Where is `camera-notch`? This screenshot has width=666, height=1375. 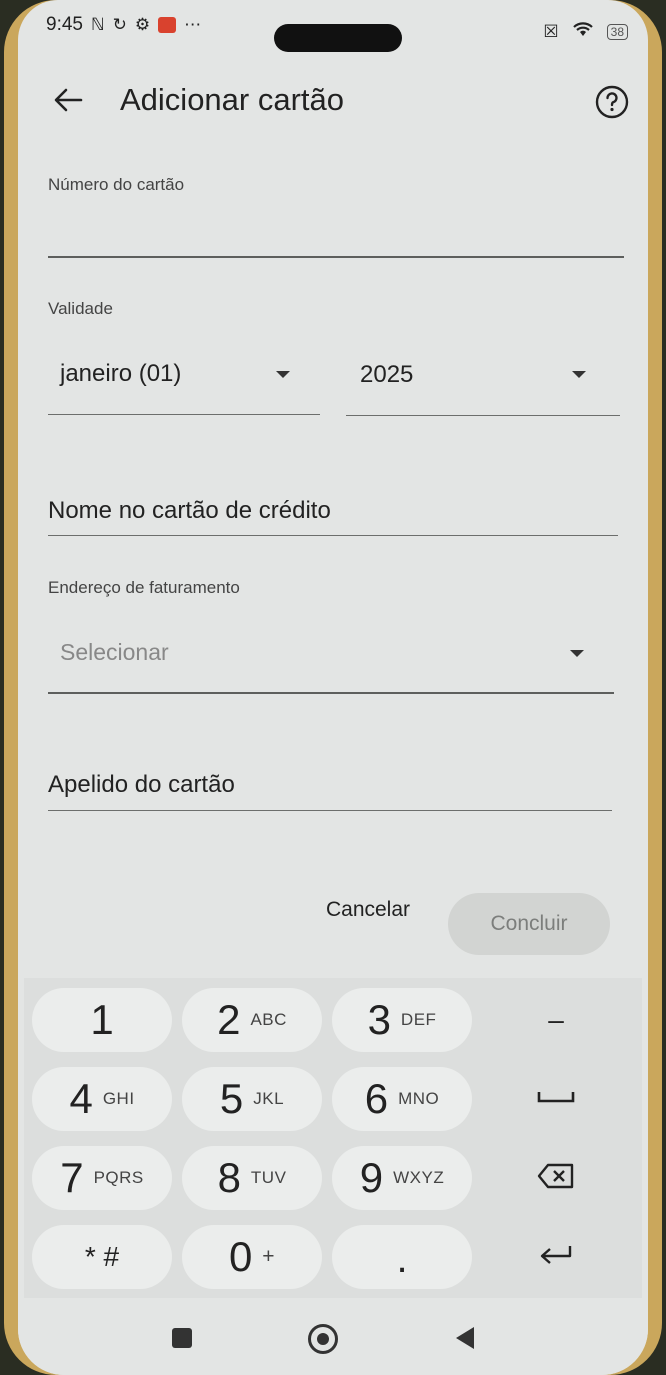
camera-notch is located at coordinates (338, 38).